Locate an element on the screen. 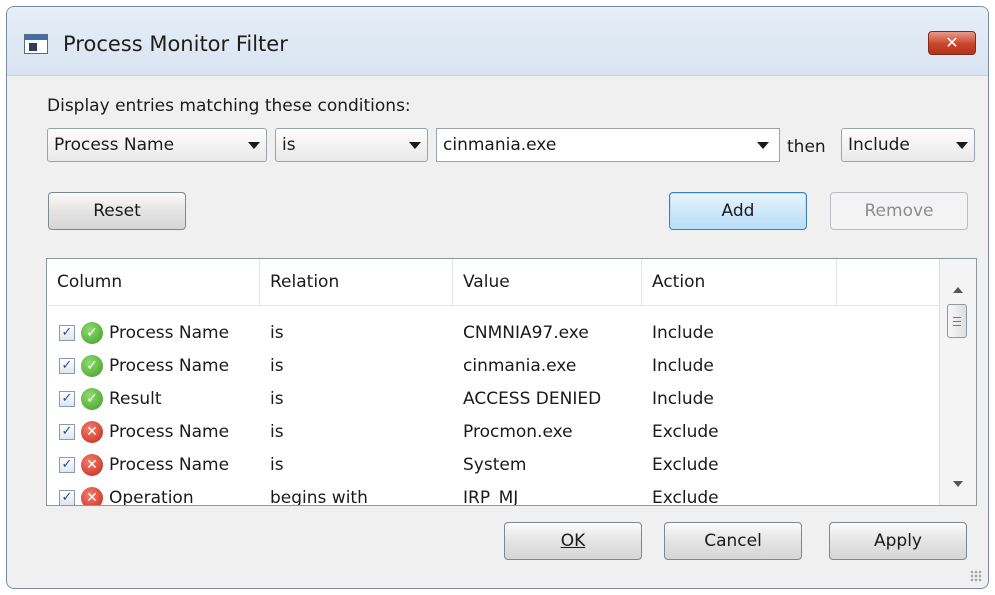 The width and height of the screenshot is (995, 595). add-button: Add is located at coordinates (738, 211).